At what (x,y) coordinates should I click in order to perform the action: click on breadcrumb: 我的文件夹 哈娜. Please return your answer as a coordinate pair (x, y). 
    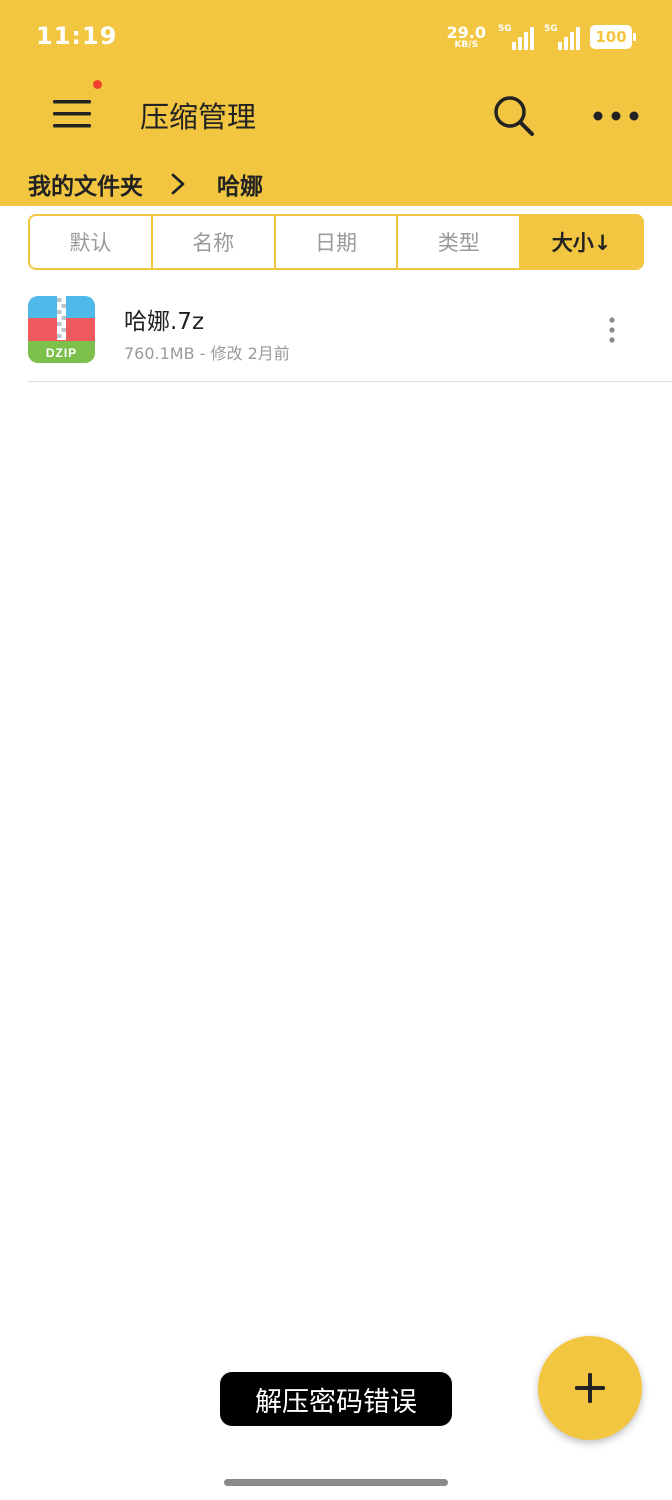
    Looking at the image, I should click on (145, 184).